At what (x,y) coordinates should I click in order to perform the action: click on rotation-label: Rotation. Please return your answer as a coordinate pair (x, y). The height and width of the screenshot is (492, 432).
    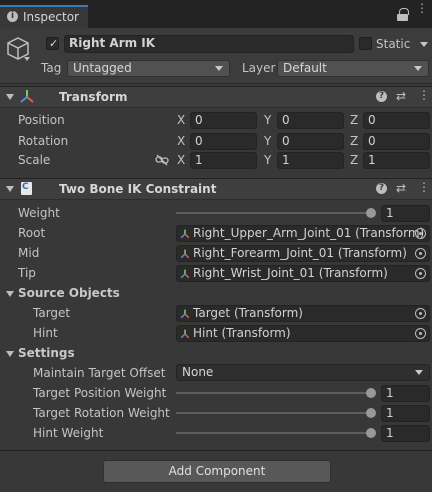
    Looking at the image, I should click on (43, 141).